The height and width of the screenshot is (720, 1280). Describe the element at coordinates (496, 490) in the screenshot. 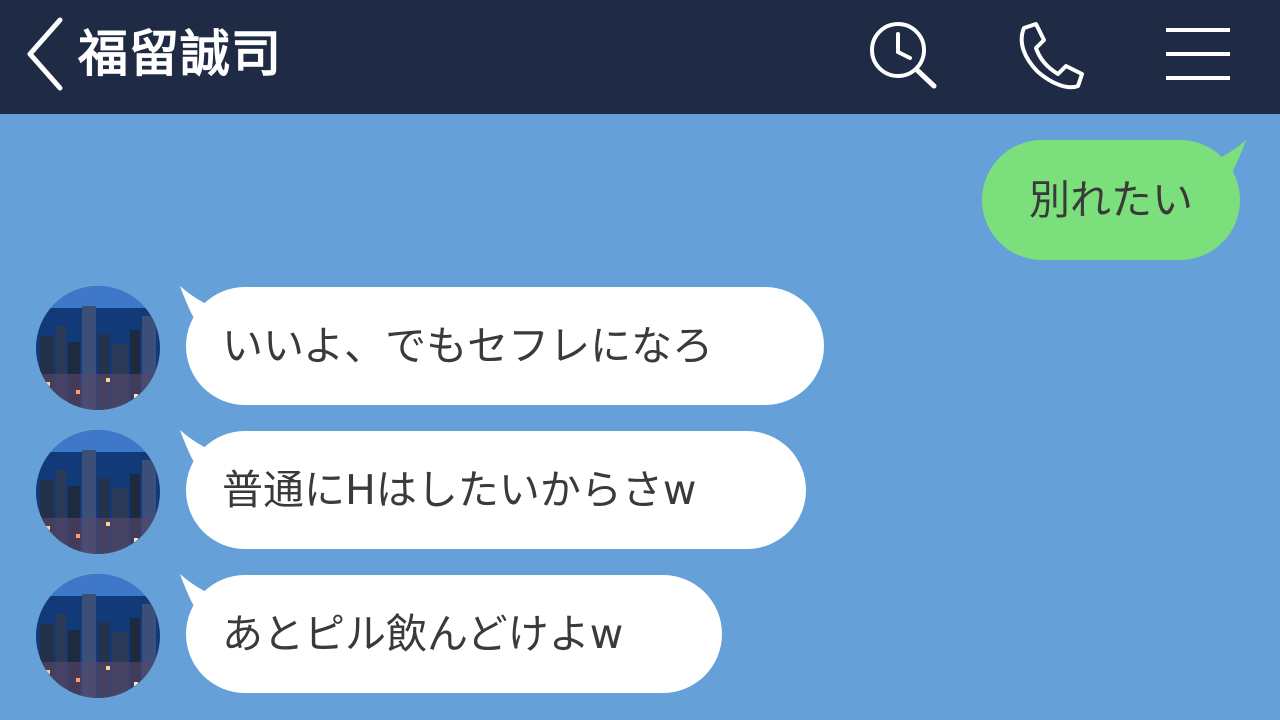

I see `incoming-message-bubble: 普通にHはしたいからさw` at that location.